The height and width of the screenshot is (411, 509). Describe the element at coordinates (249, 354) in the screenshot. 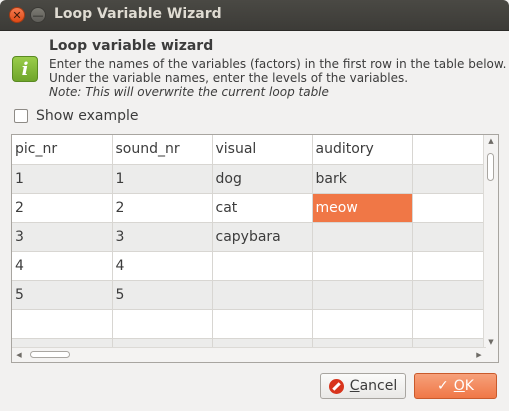

I see `horizontal-scrollbar: ◀ ▶` at that location.